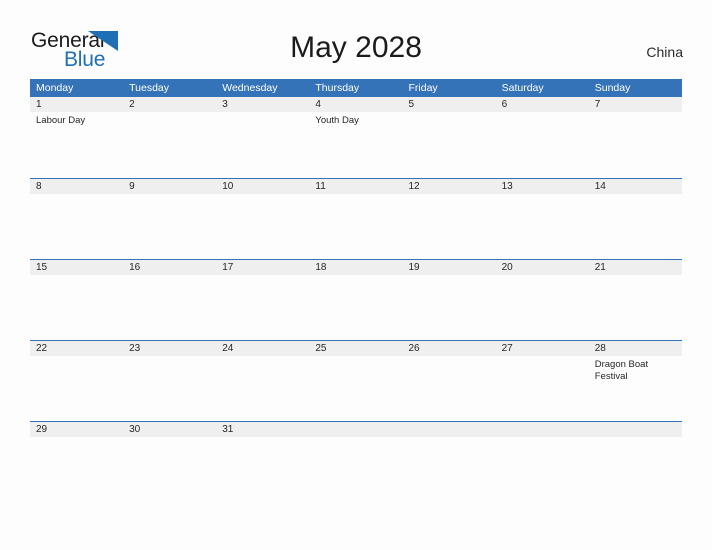  I want to click on day-event: Labour Day, so click(61, 120).